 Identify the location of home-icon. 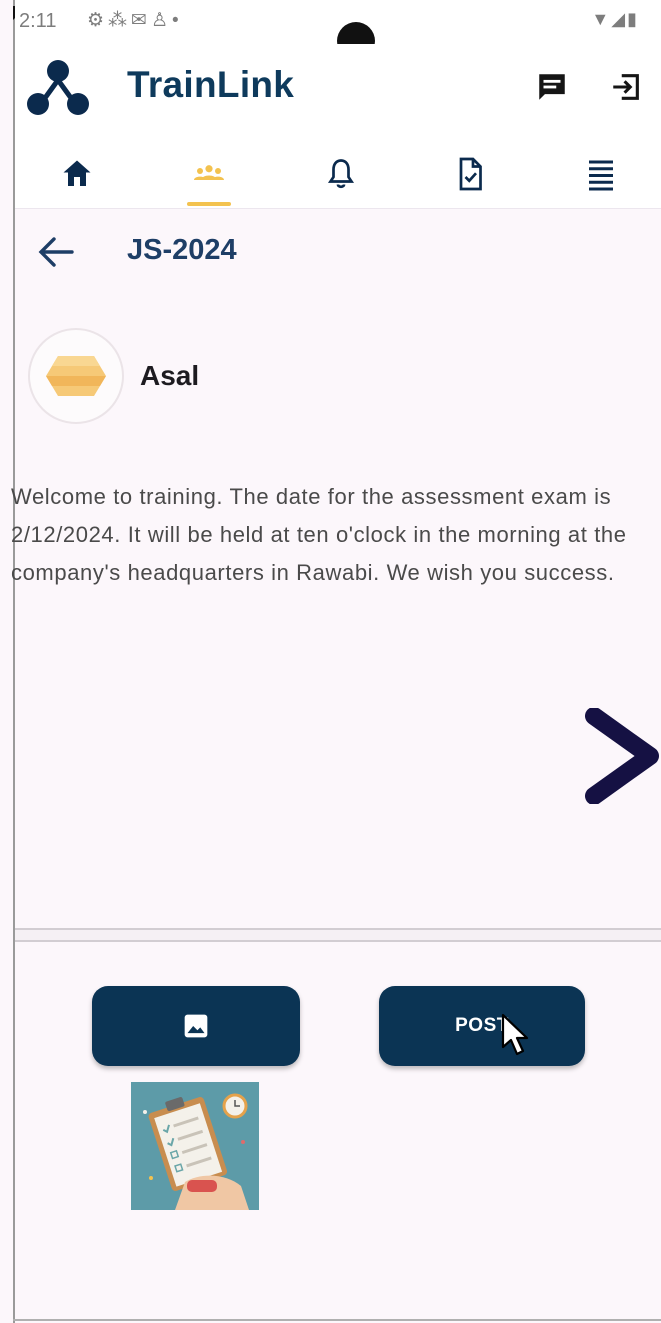
(77, 173).